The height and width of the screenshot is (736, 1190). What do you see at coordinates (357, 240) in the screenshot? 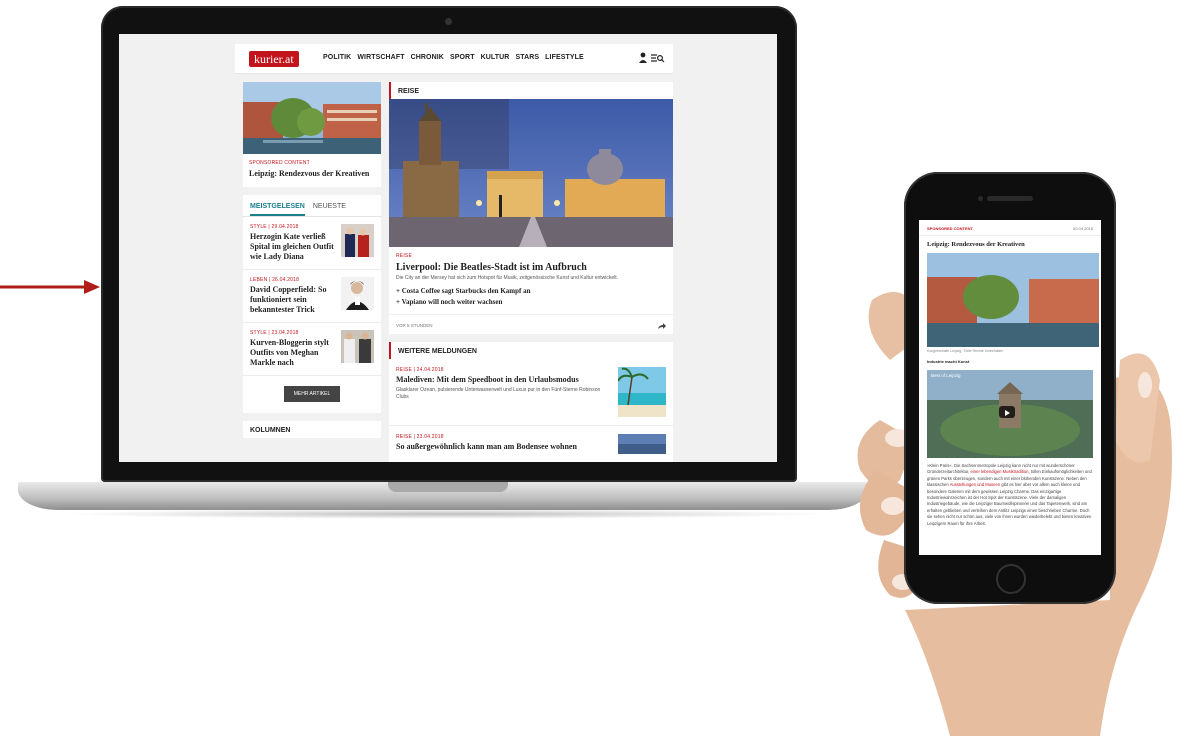
I see `royal-couple-thumbnail` at bounding box center [357, 240].